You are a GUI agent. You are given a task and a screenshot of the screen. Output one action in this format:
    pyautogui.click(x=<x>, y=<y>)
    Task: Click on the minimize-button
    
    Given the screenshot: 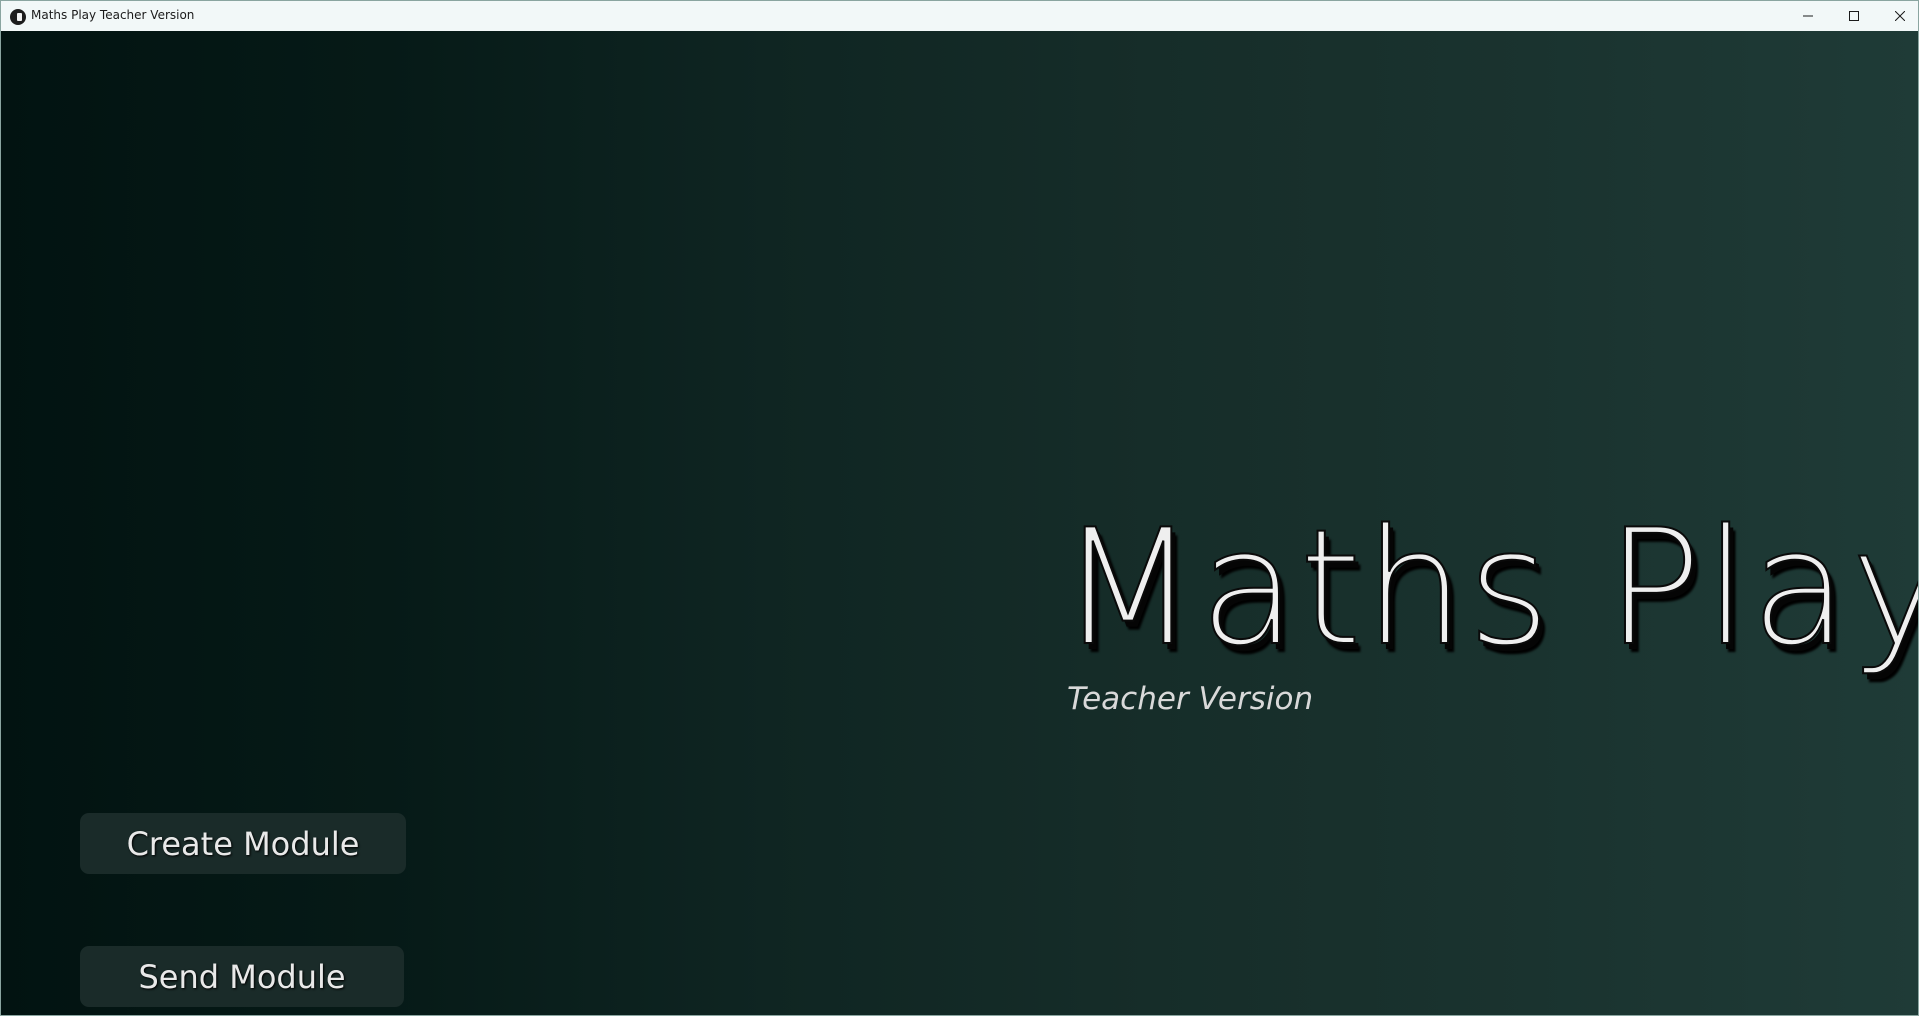 What is the action you would take?
    pyautogui.click(x=1808, y=16)
    